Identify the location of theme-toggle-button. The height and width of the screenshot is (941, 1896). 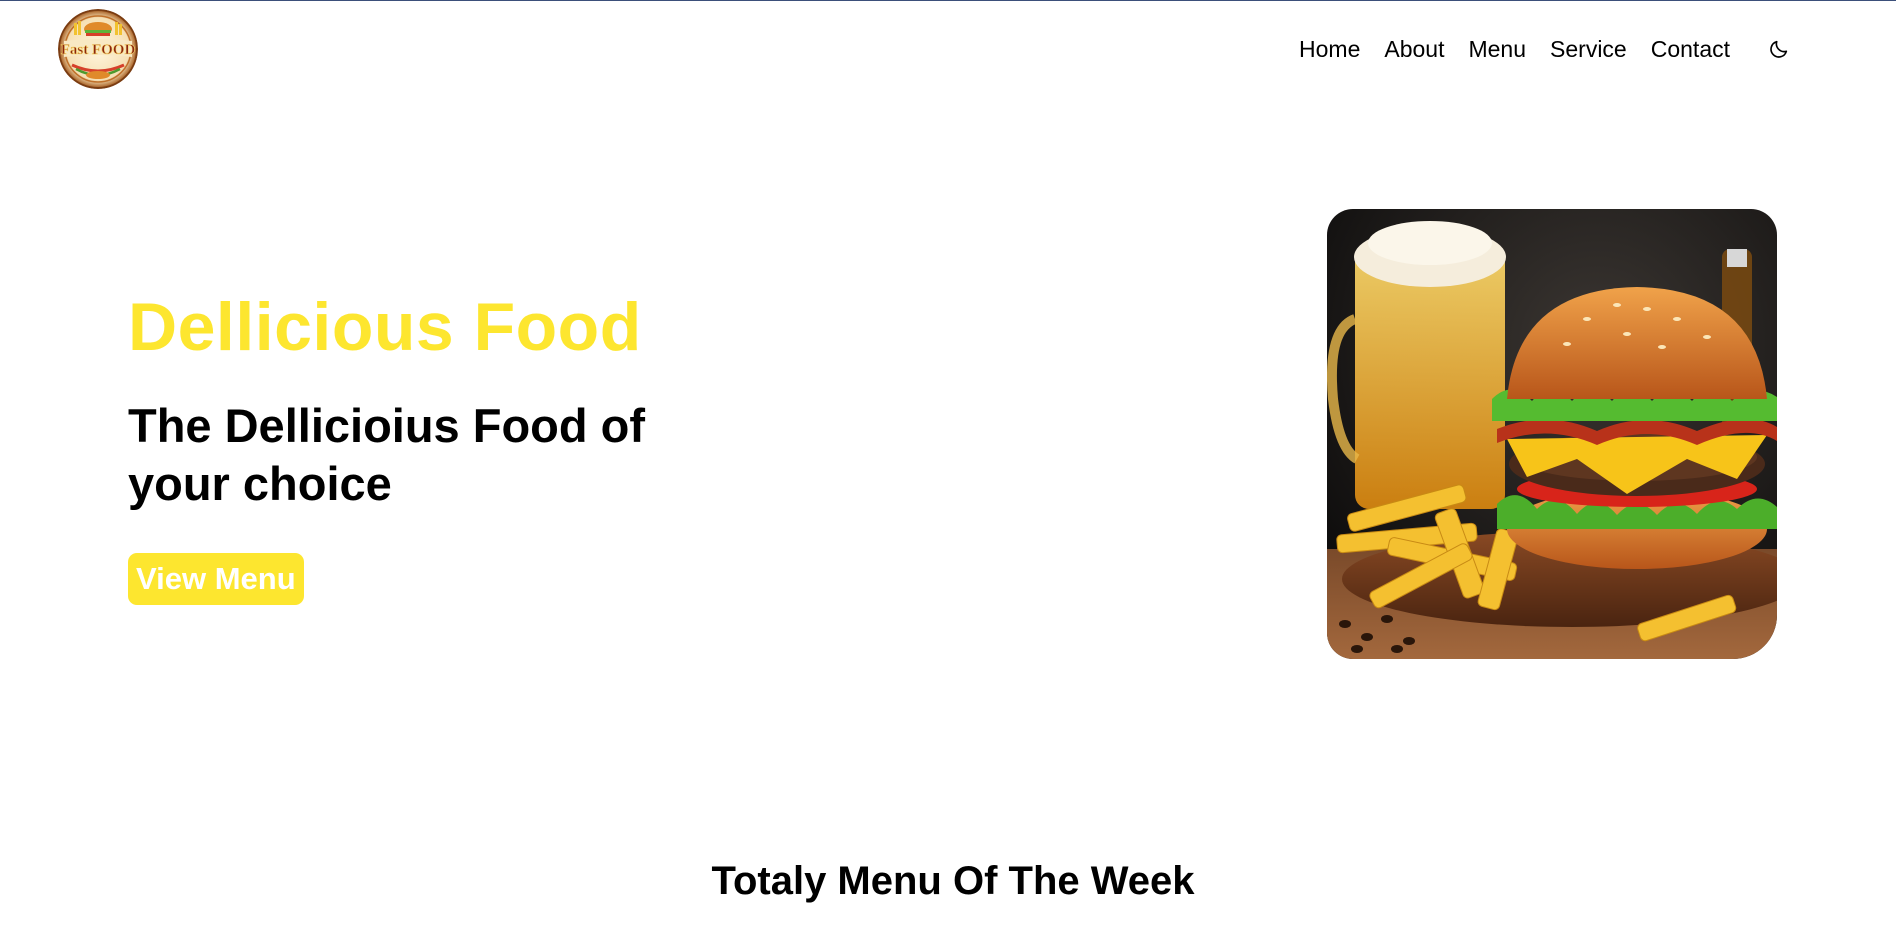
(1779, 49).